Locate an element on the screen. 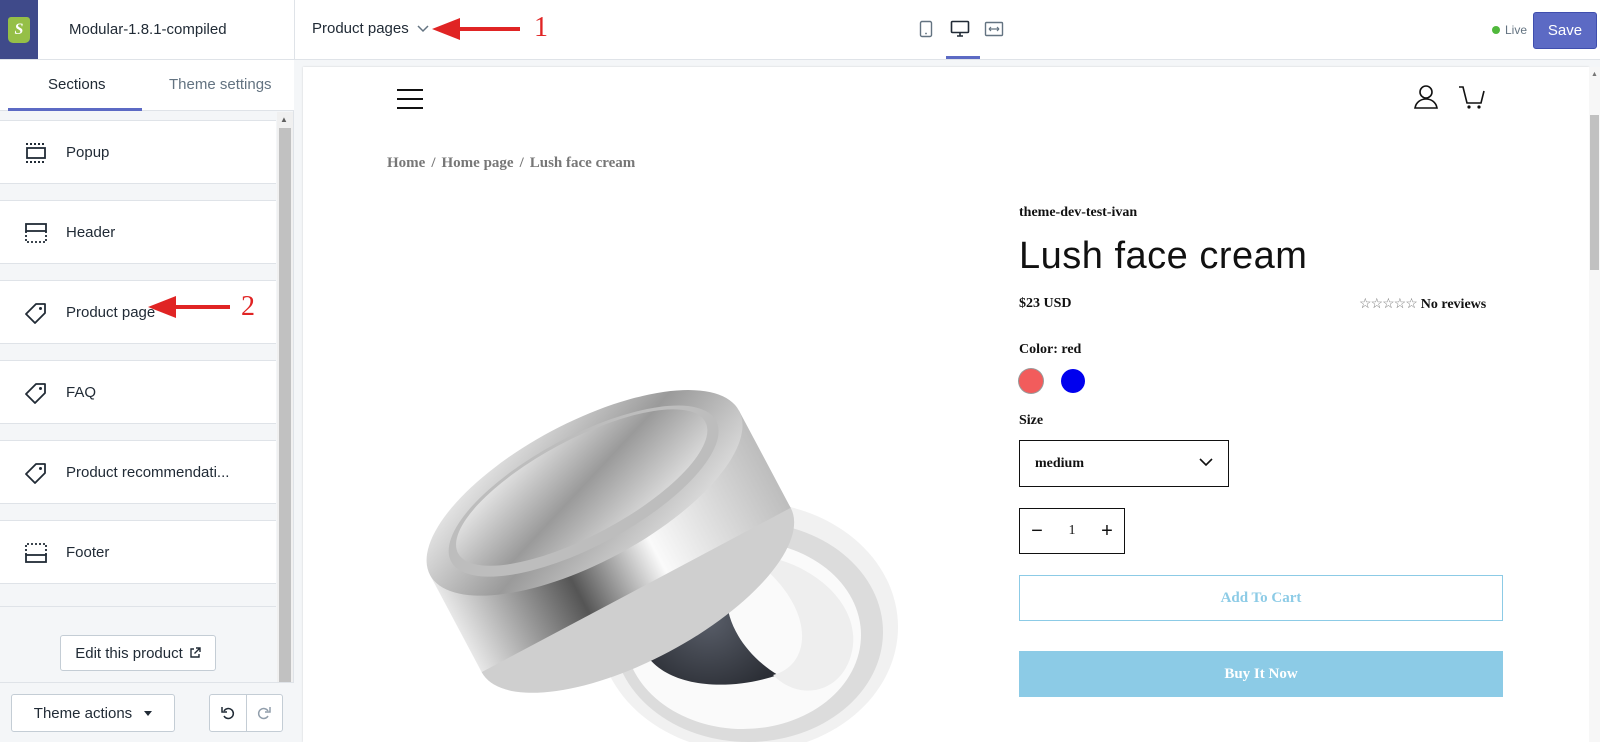  reviews-label: No reviews is located at coordinates (1453, 304).